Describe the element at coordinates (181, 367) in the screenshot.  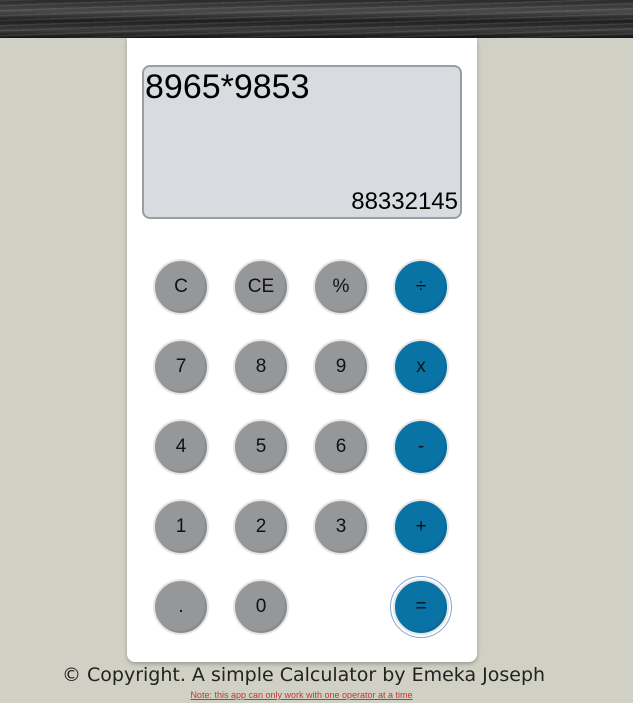
I see `digit-7-button: 7` at that location.